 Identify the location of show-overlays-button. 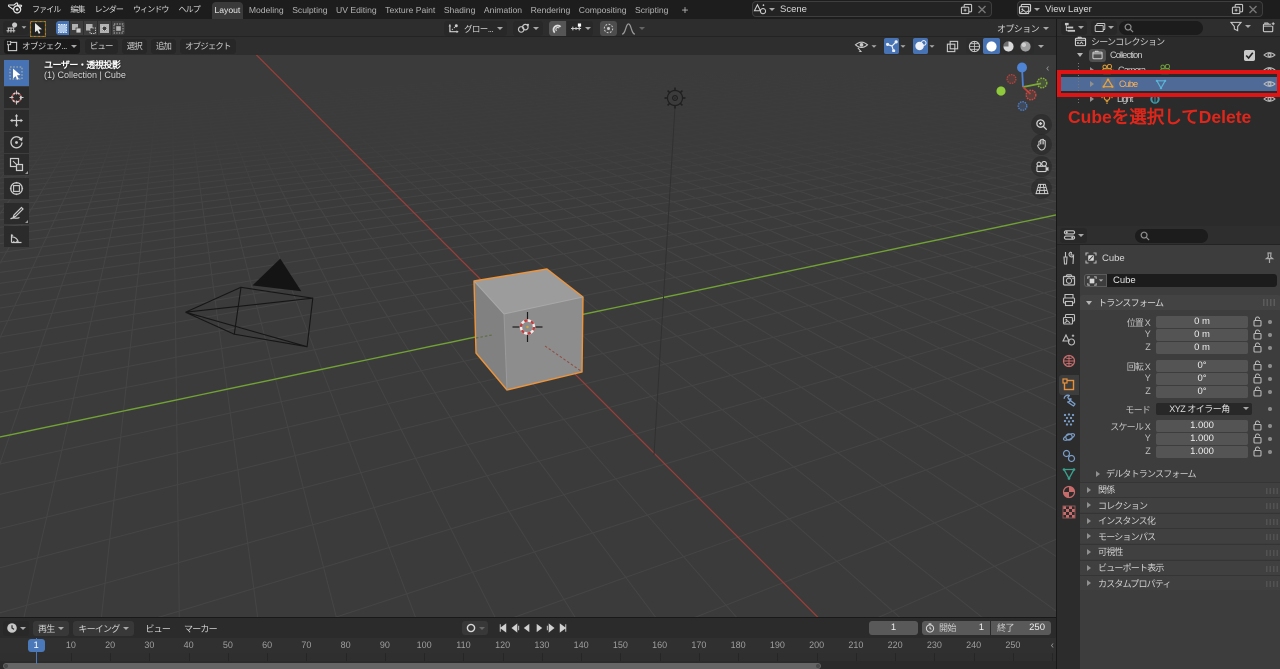
(920, 46).